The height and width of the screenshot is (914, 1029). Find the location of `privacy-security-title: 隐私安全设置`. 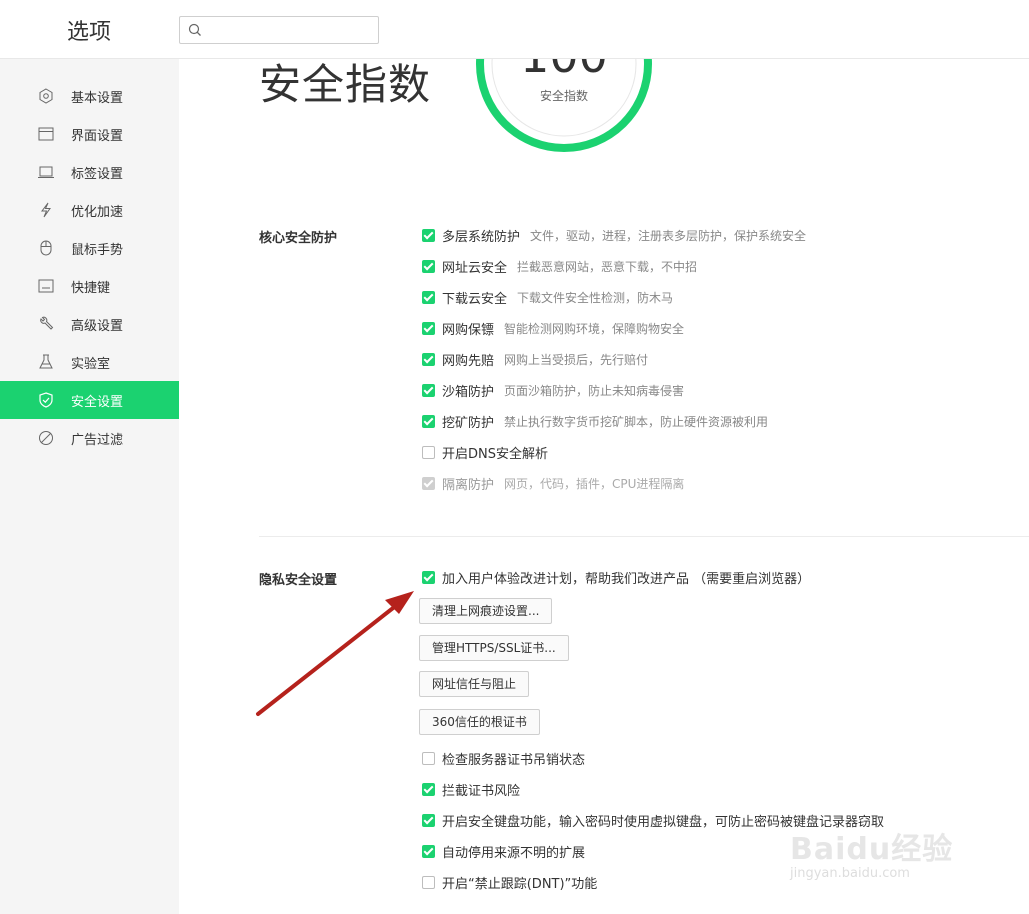

privacy-security-title: 隐私安全设置 is located at coordinates (298, 580).